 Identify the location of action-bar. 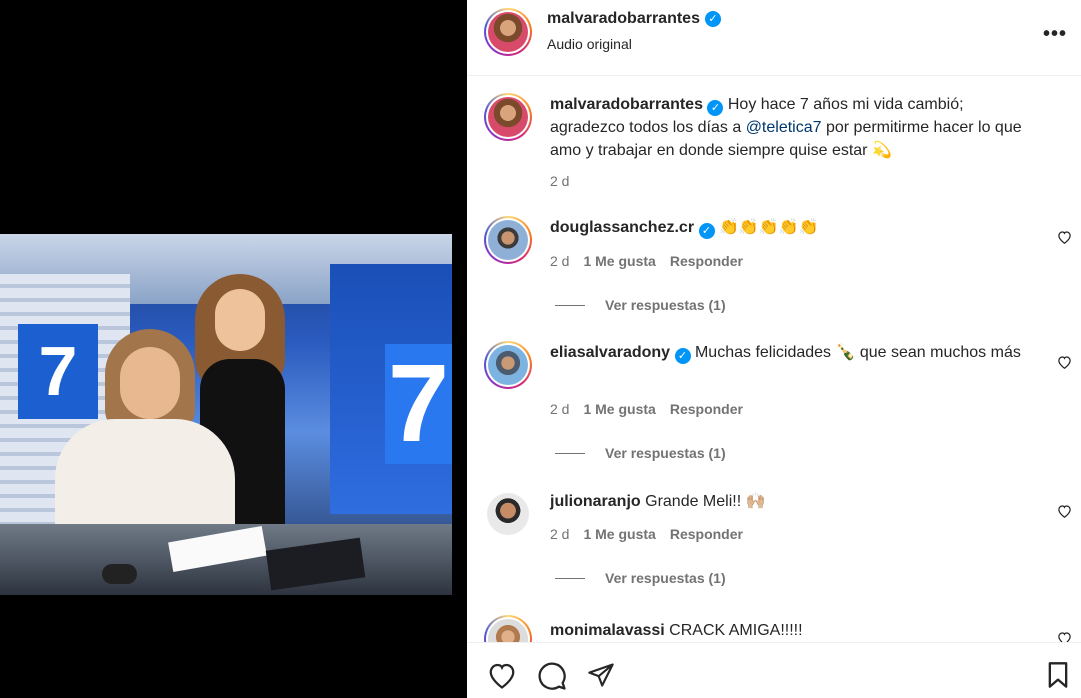
(774, 670).